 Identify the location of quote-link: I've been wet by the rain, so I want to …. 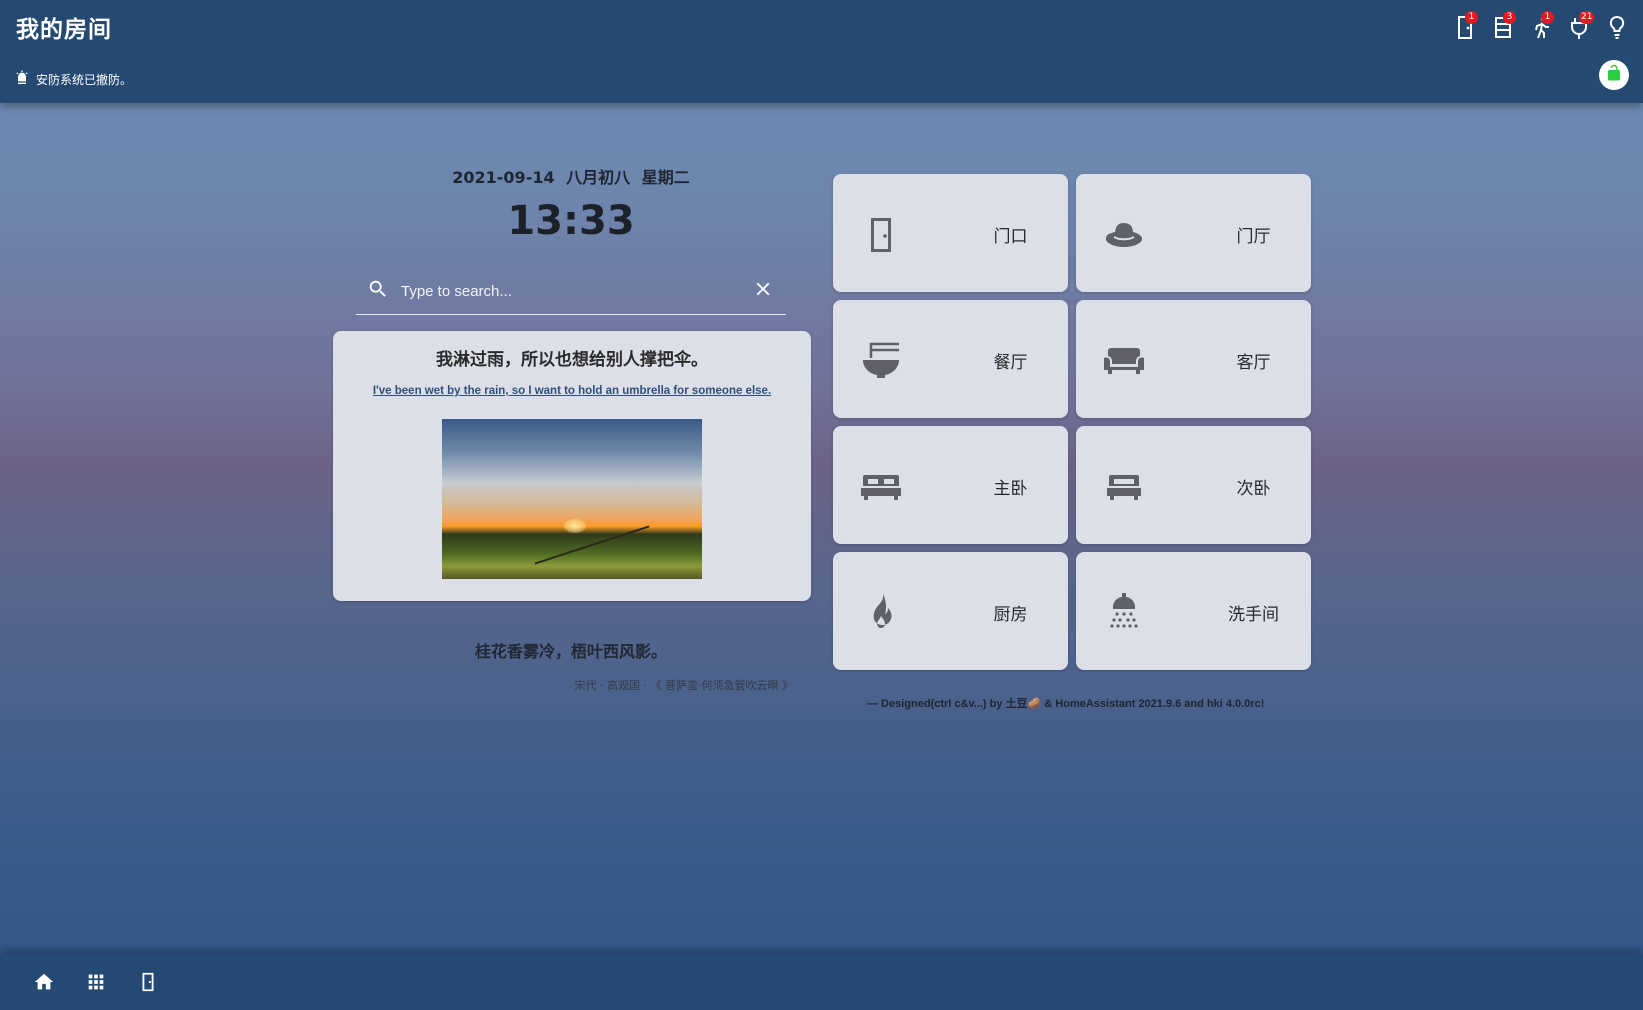
(572, 391).